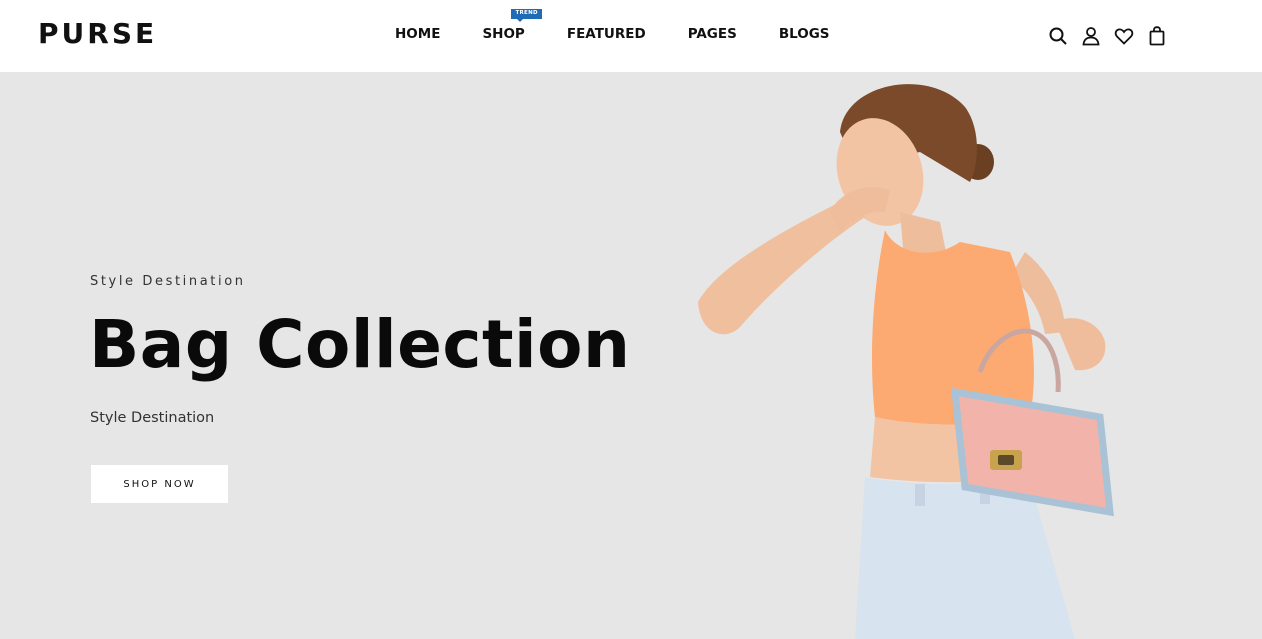 Image resolution: width=1262 pixels, height=639 pixels. What do you see at coordinates (503, 34) in the screenshot?
I see `nav-shop-label: SHOP` at bounding box center [503, 34].